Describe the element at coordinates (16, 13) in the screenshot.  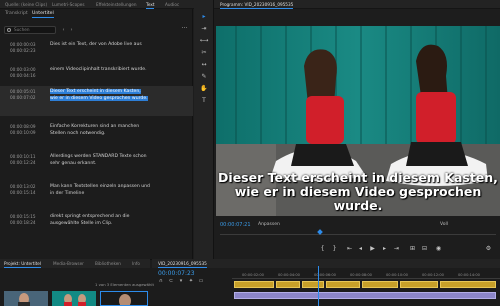
I see `tab-transcript: Transkript` at that location.